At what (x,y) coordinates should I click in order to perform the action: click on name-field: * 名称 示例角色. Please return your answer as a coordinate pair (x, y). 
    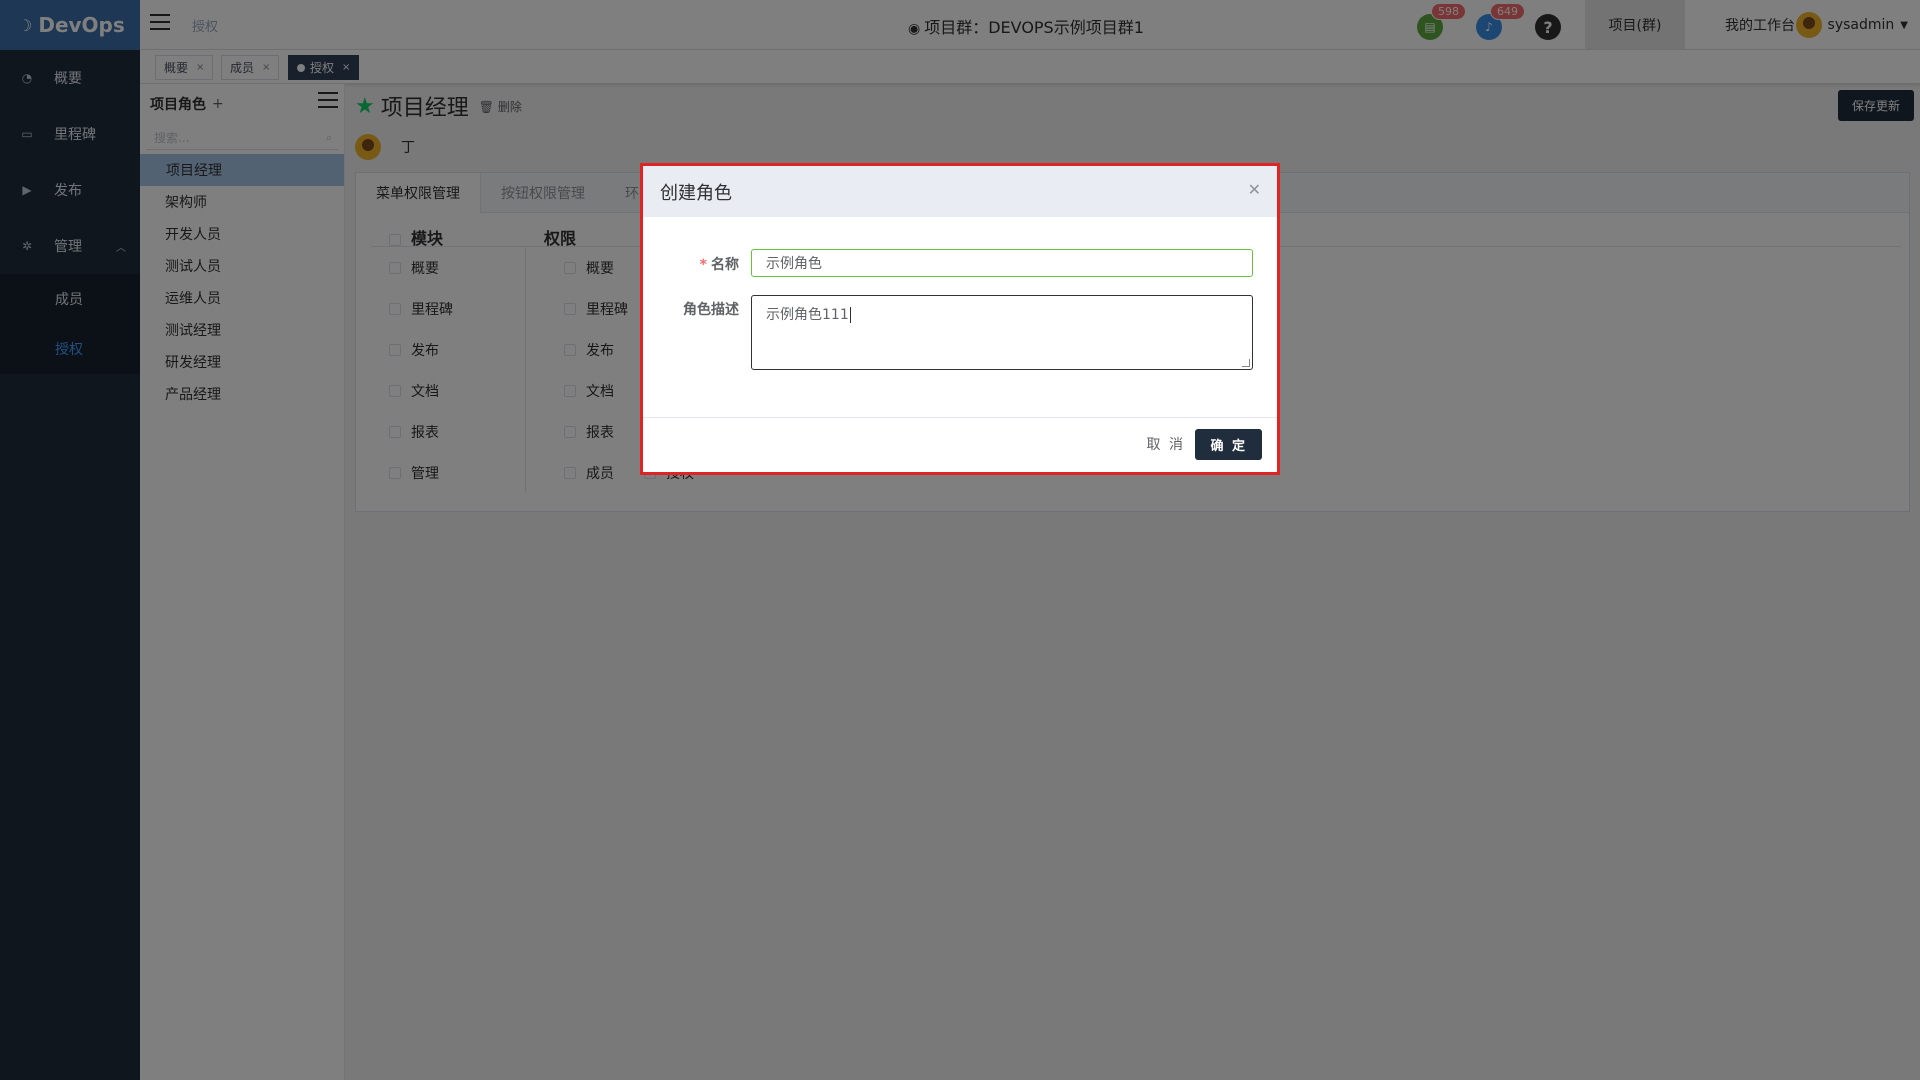
    Looking at the image, I should click on (948, 263).